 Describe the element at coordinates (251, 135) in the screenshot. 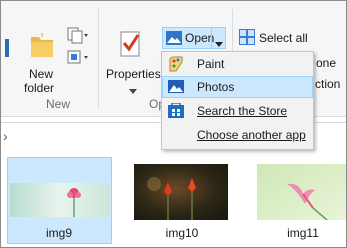

I see `menu-item-label: Choose another app` at that location.